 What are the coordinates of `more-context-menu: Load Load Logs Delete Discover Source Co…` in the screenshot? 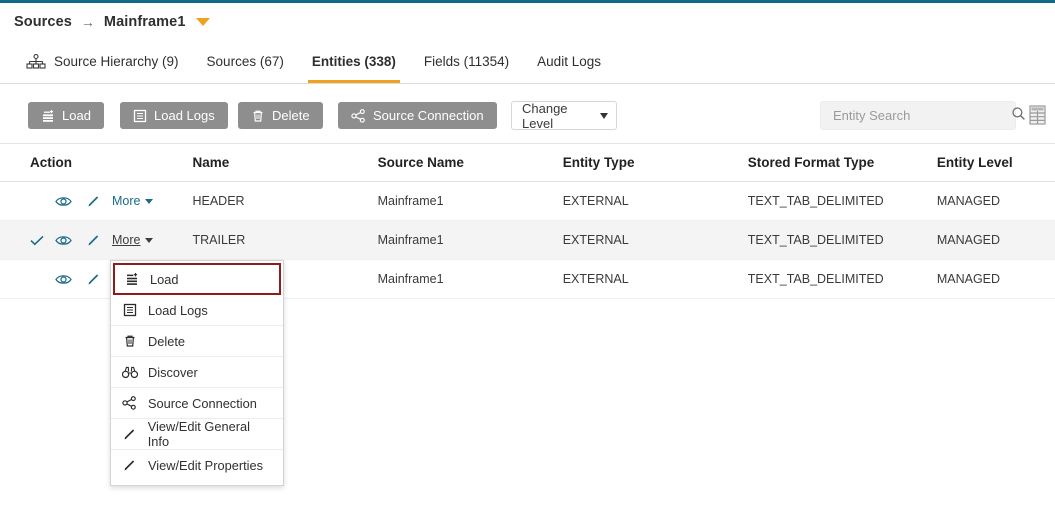 It's located at (197, 373).